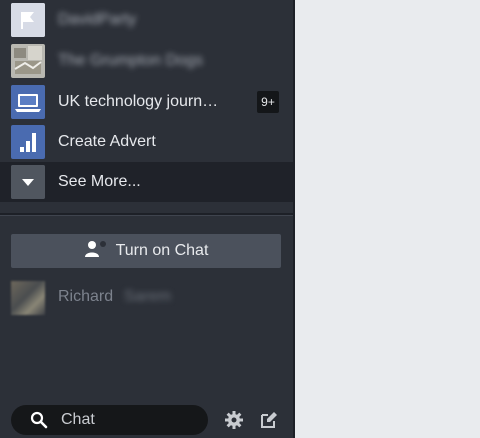  Describe the element at coordinates (130, 60) in the screenshot. I see `shortcut-label: The Grumpton Dogs` at that location.